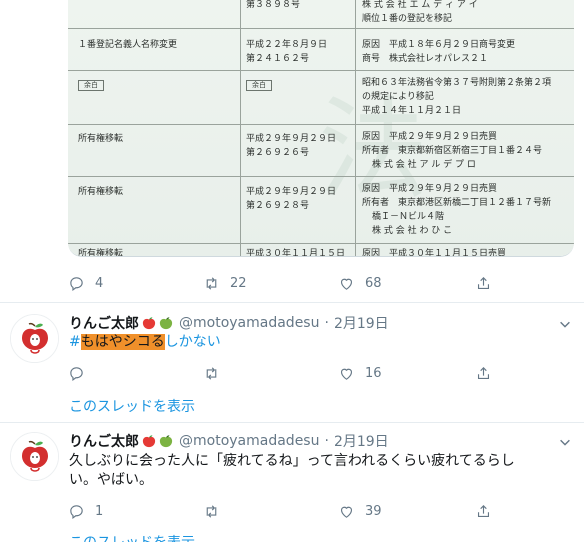 The image size is (584, 542). Describe the element at coordinates (360, 511) in the screenshot. I see `like-button: 39` at that location.